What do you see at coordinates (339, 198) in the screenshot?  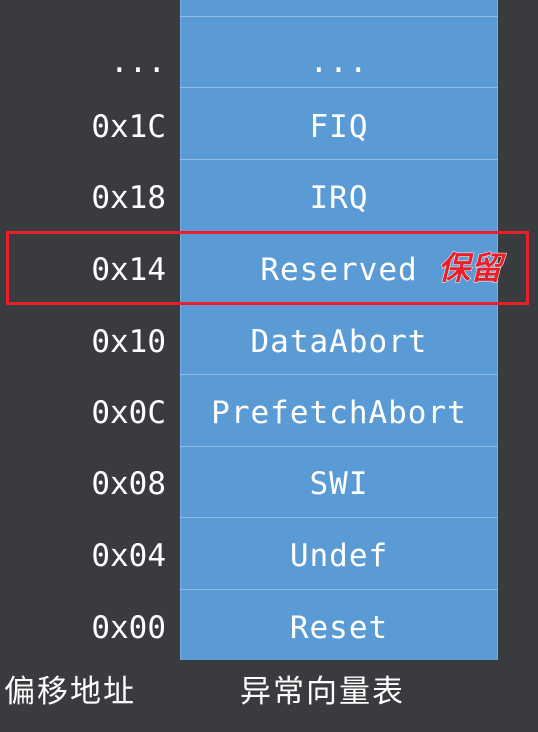 I see `vector-entry-irq: IRQ` at bounding box center [339, 198].